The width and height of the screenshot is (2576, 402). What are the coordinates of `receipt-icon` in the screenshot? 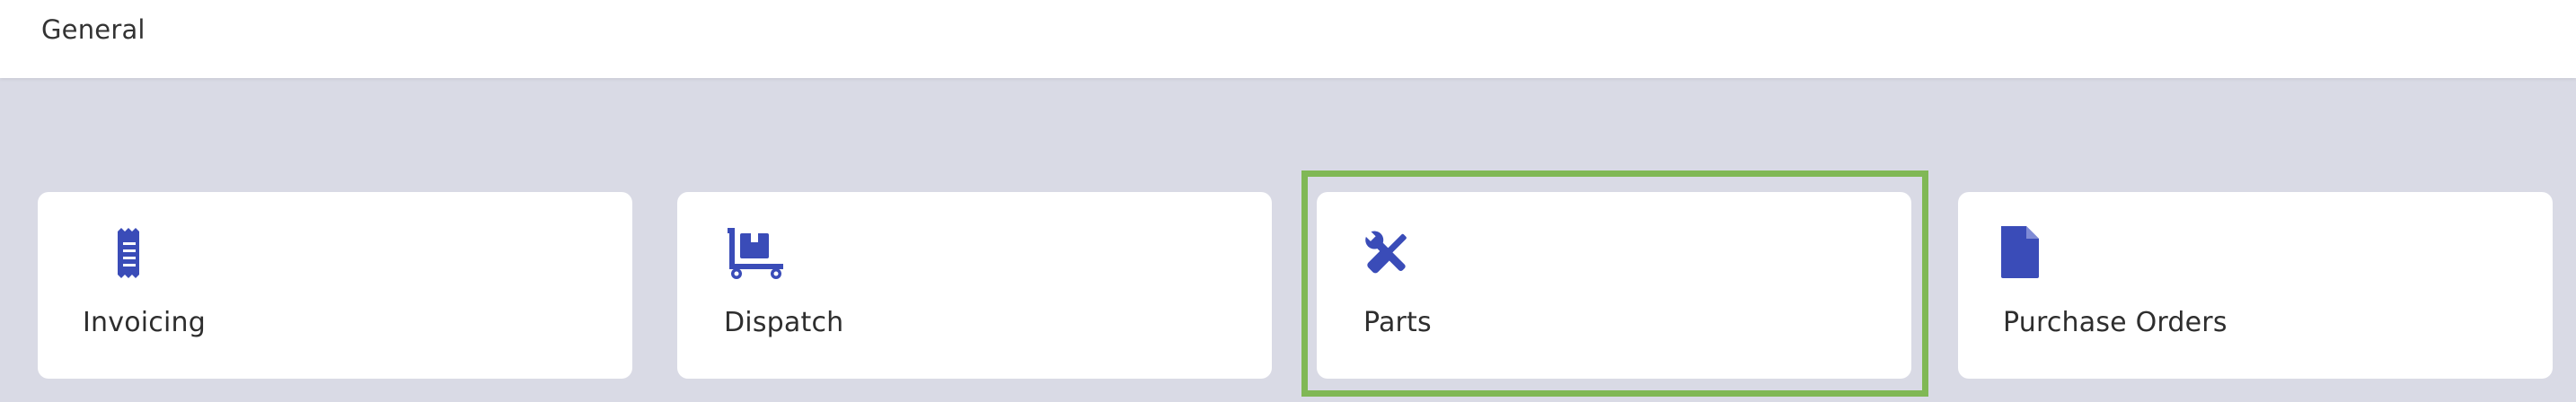 It's located at (110, 253).